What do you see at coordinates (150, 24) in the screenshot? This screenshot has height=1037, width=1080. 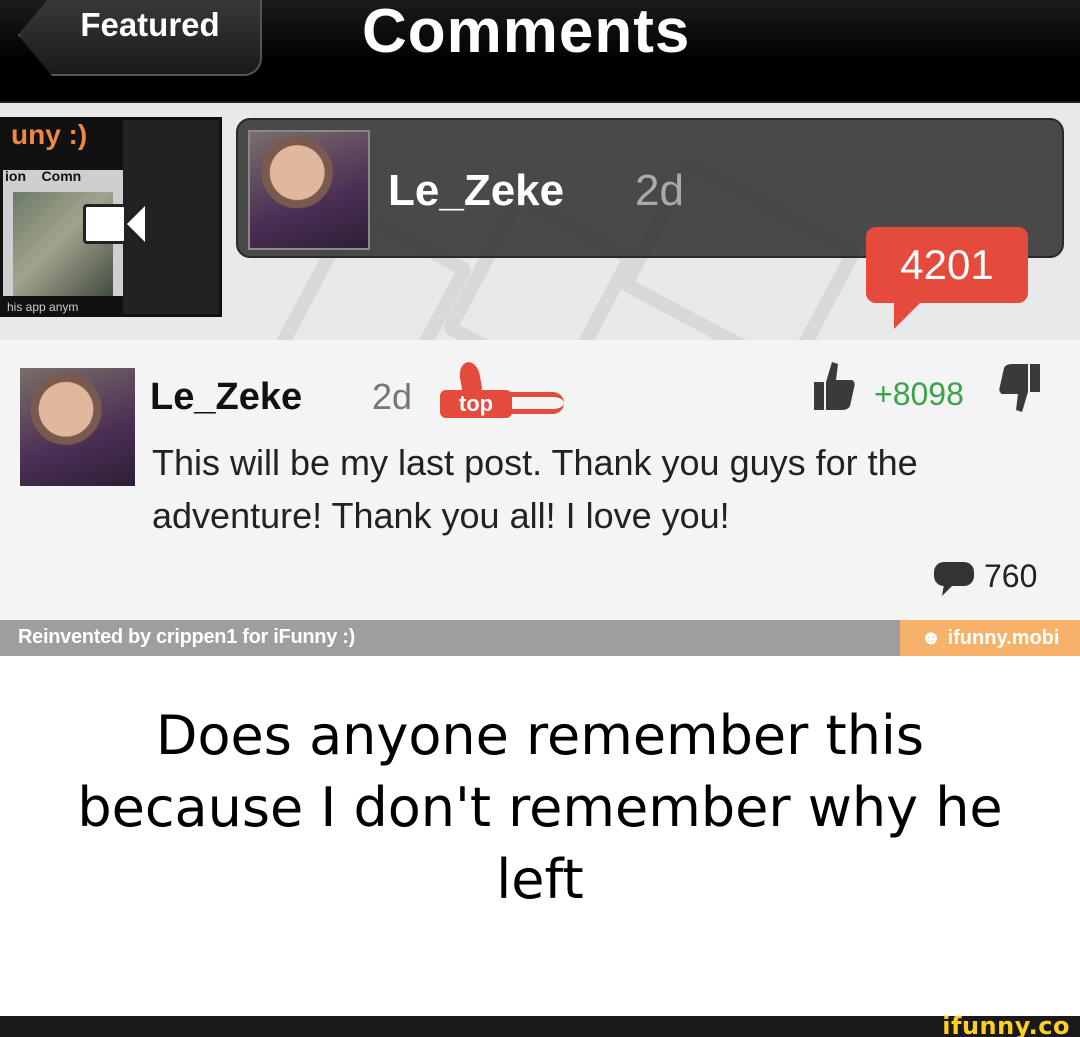 I see `back-button-label: Featured` at bounding box center [150, 24].